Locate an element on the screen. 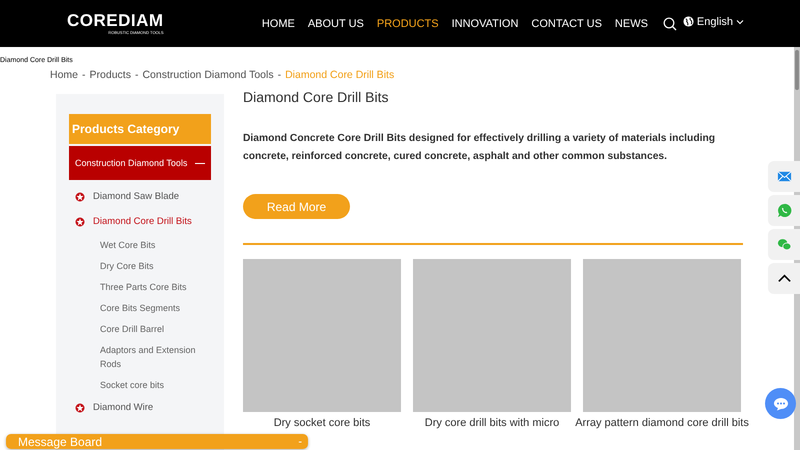  subcategory-link: Adaptors and Extension Rods is located at coordinates (137, 356).